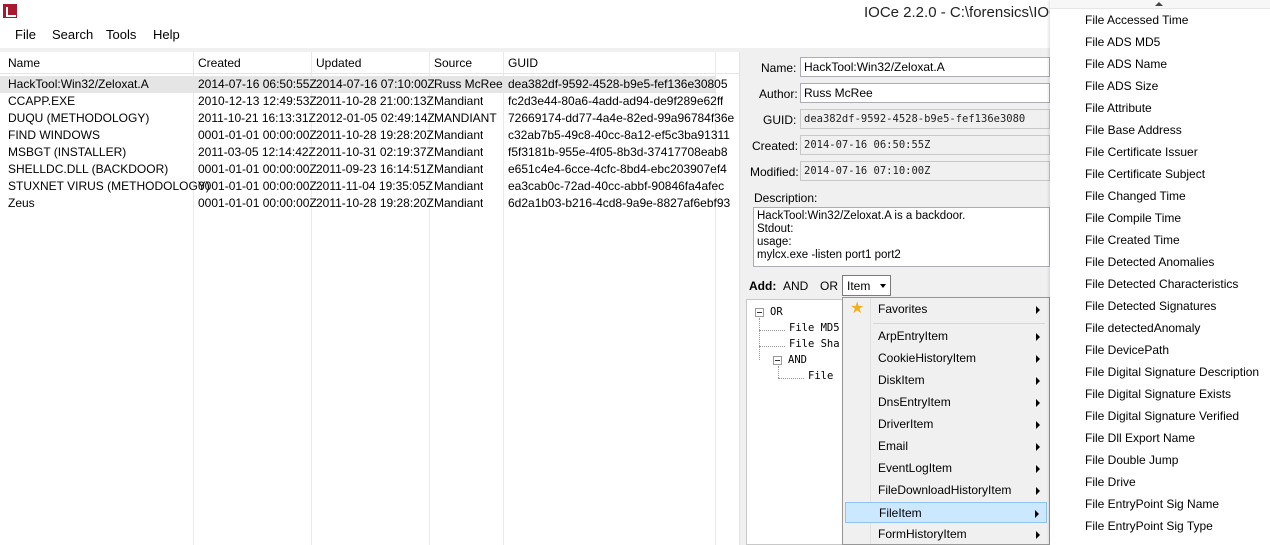 Image resolution: width=1270 pixels, height=545 pixels. I want to click on submenu-item: File Base Address, so click(1133, 130).